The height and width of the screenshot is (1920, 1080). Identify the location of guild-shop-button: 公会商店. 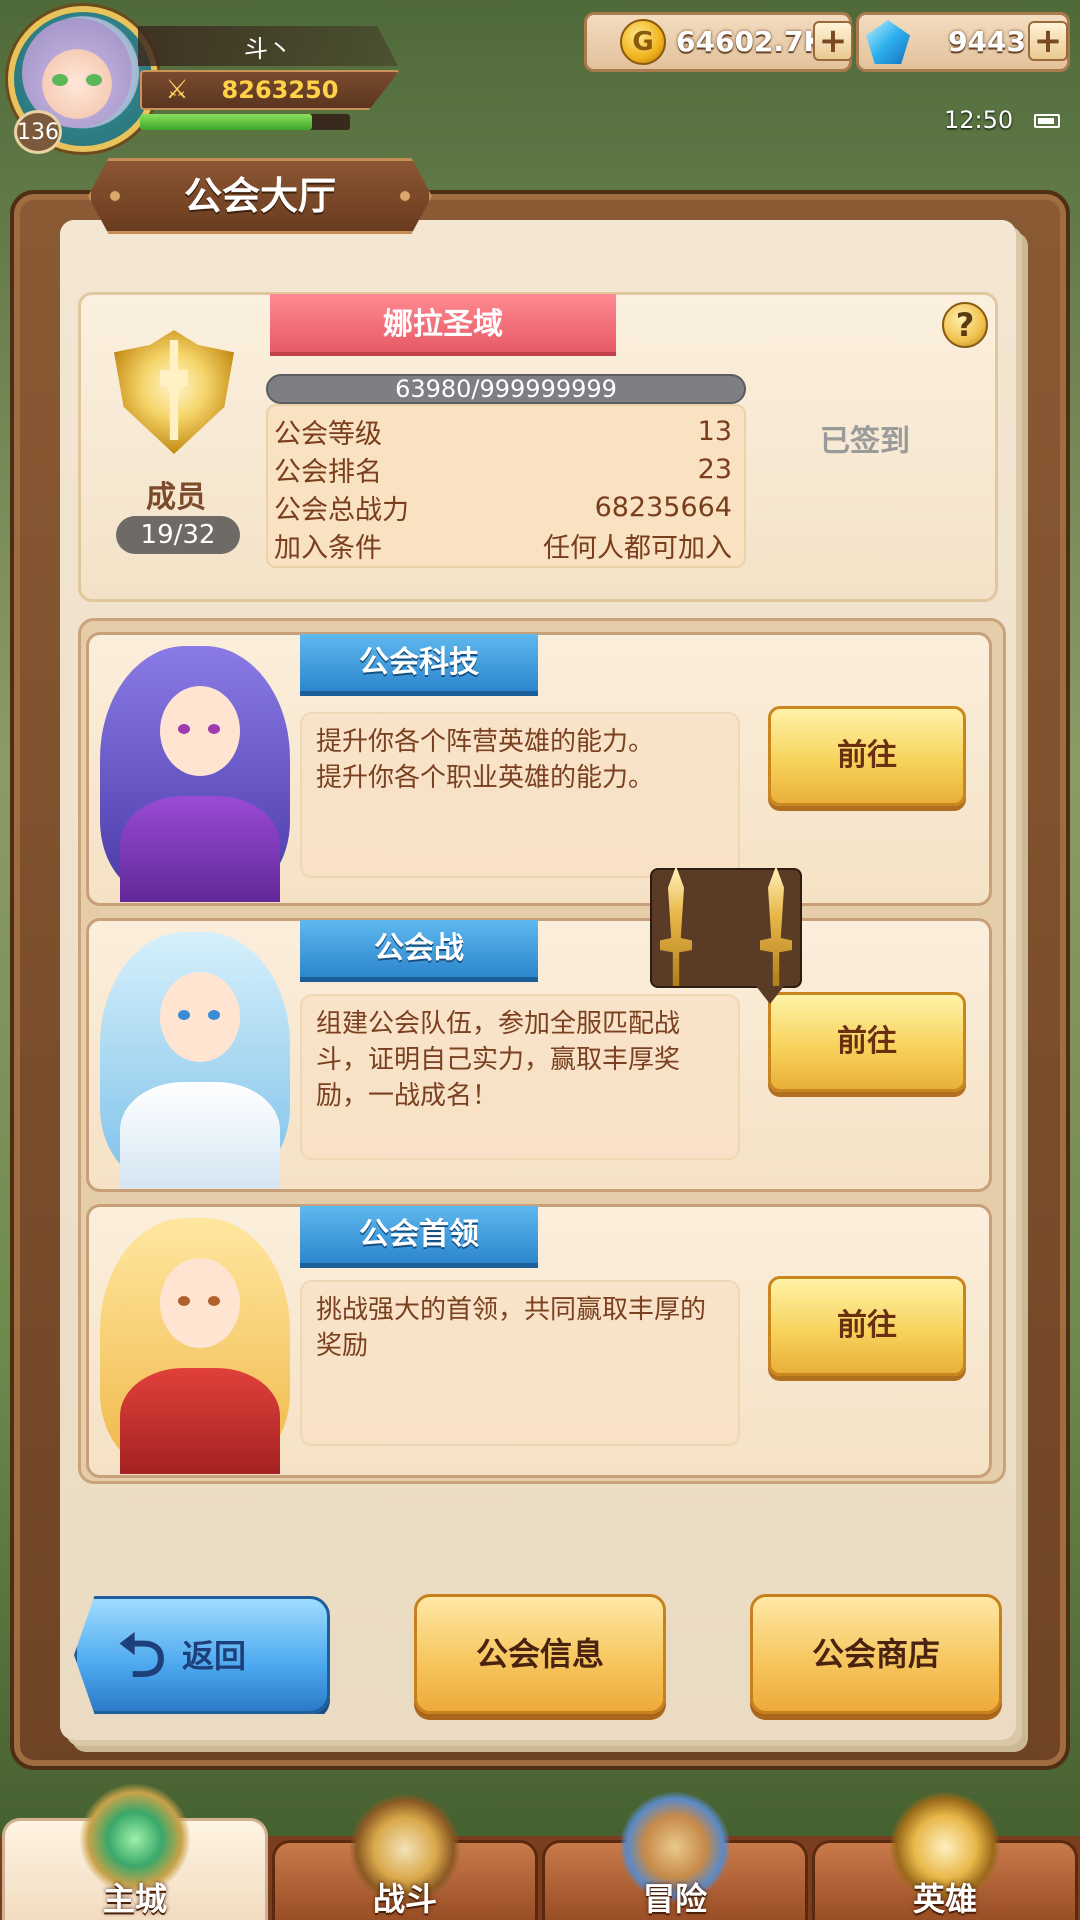
(876, 1654).